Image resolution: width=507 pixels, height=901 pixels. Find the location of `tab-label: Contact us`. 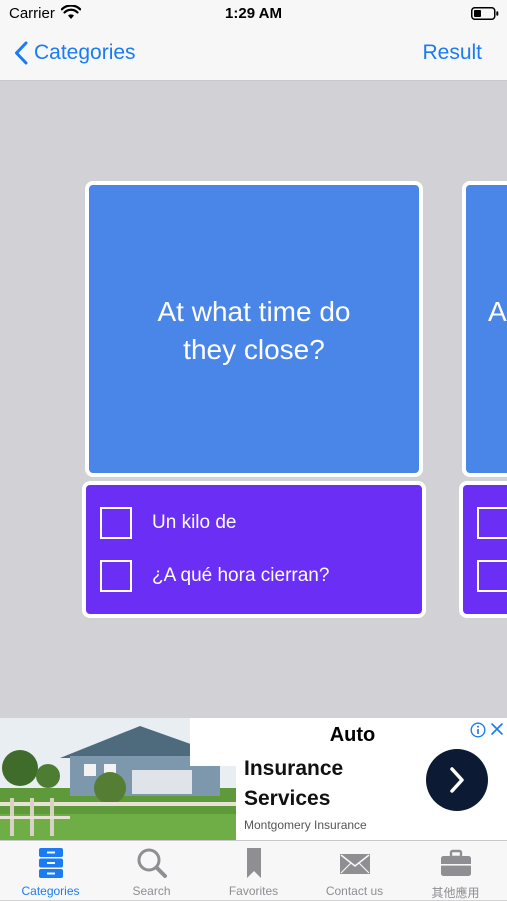

tab-label: Contact us is located at coordinates (354, 891).